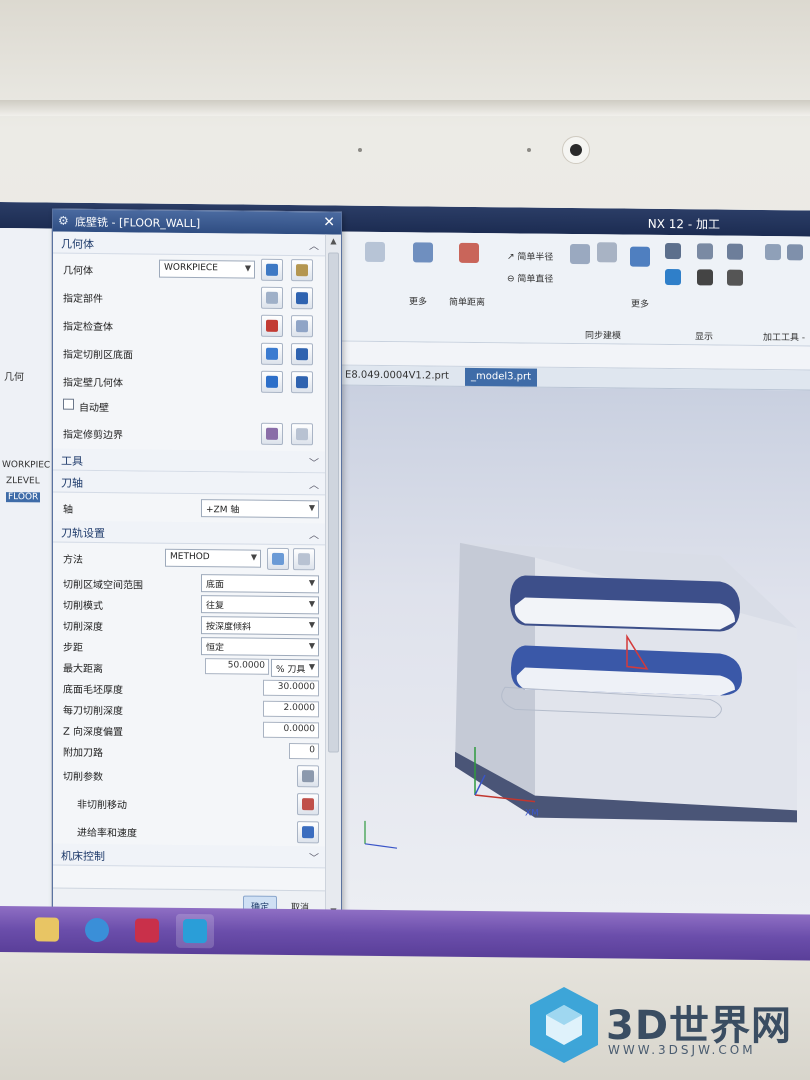 Image resolution: width=810 pixels, height=1080 pixels. I want to click on nav-item: ZLEVEL, so click(23, 481).